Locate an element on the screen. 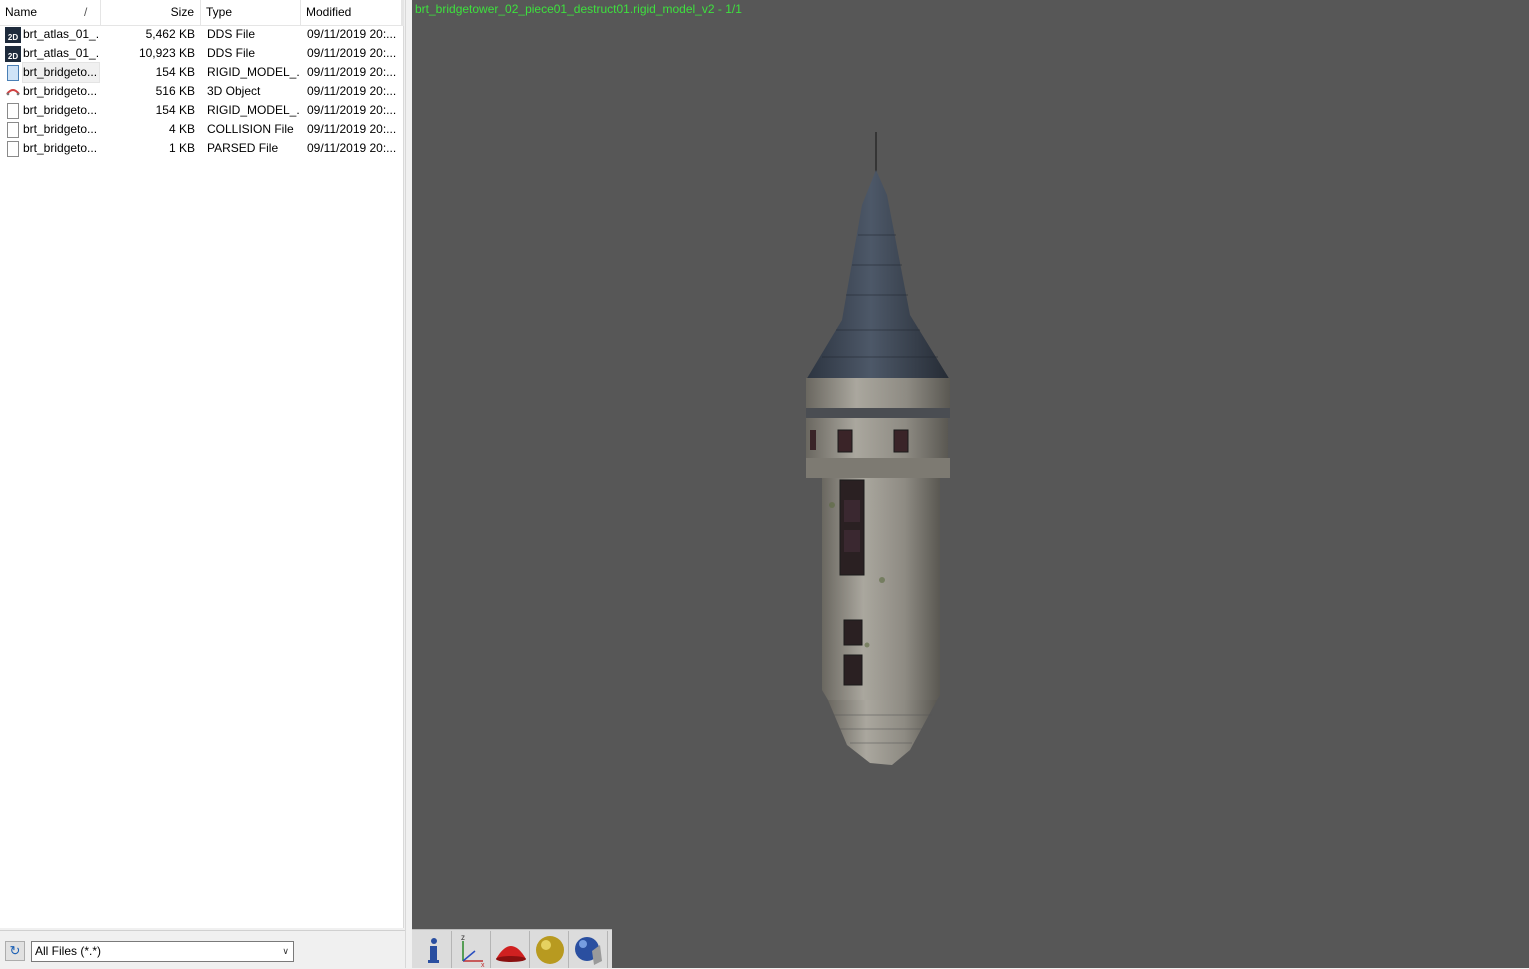 Image resolution: width=1529 pixels, height=969 pixels. file-type: COLLISION File is located at coordinates (250, 129).